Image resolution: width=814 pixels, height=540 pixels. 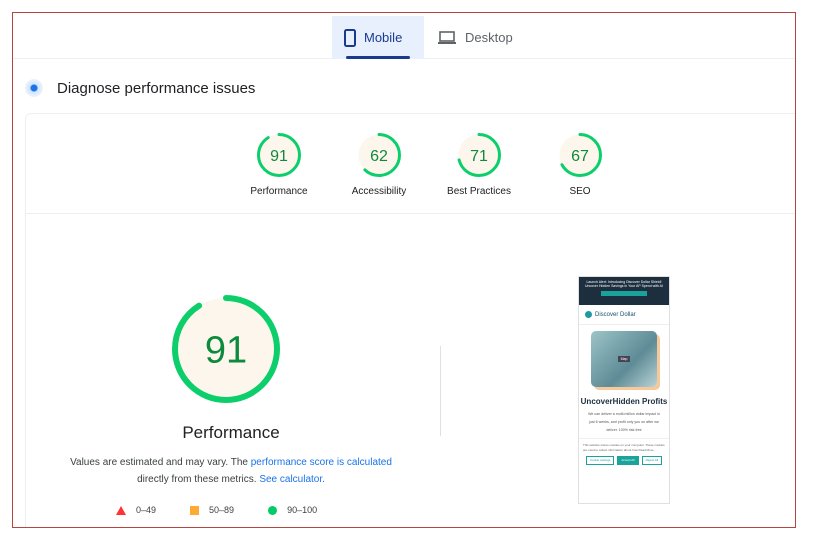 I want to click on score-legend: 0–49 50–89 90–100, so click(x=216, y=510).